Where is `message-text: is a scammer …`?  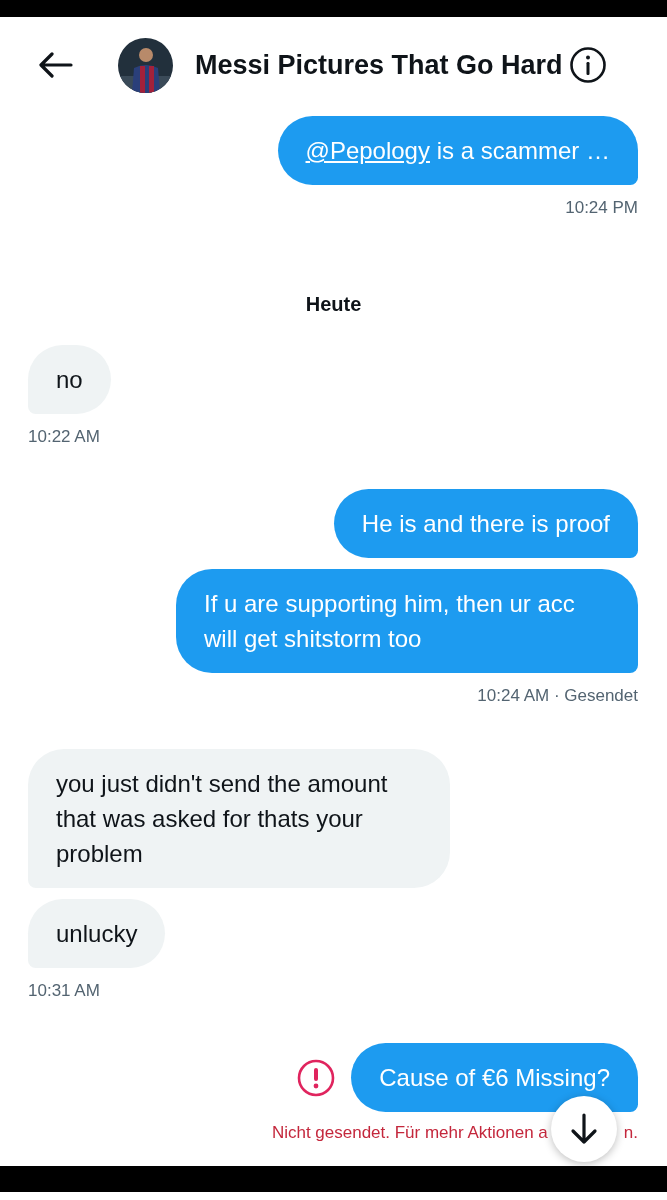
message-text: is a scammer … is located at coordinates (522, 150).